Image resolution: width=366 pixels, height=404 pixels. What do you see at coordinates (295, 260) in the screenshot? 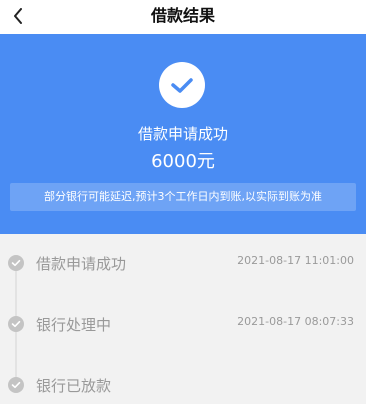
I see `step-time: 2021-08-17 11:01:00` at bounding box center [295, 260].